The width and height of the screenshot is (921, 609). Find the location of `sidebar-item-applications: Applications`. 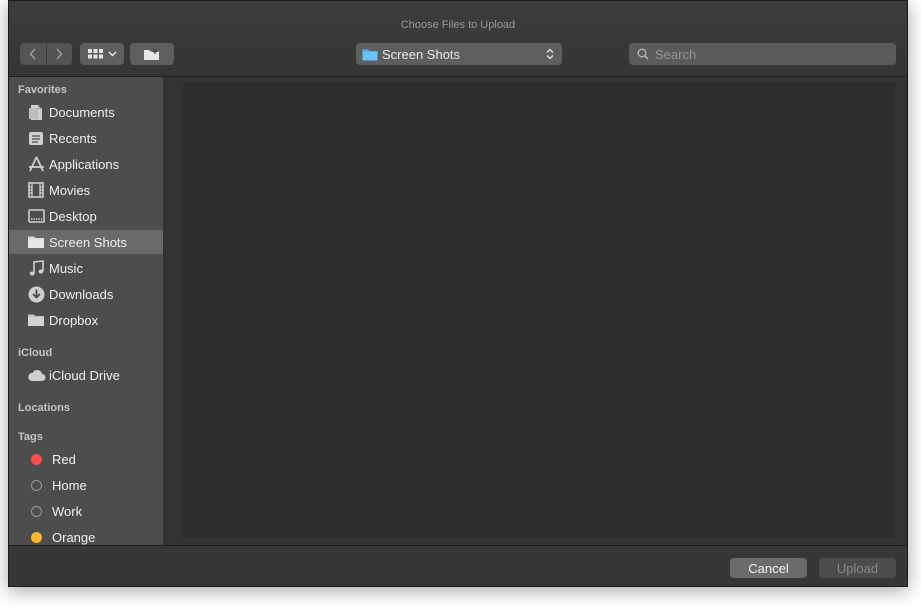

sidebar-item-applications: Applications is located at coordinates (86, 164).